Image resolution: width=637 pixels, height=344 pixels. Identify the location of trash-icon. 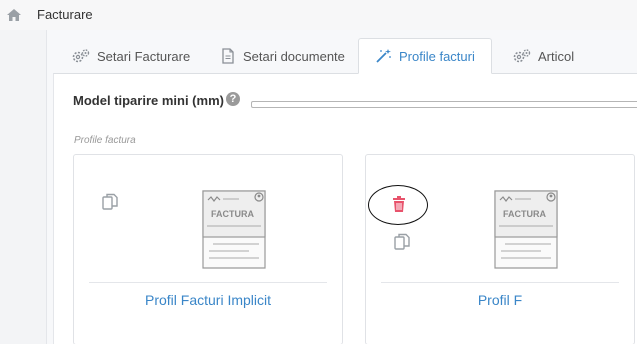
(399, 204).